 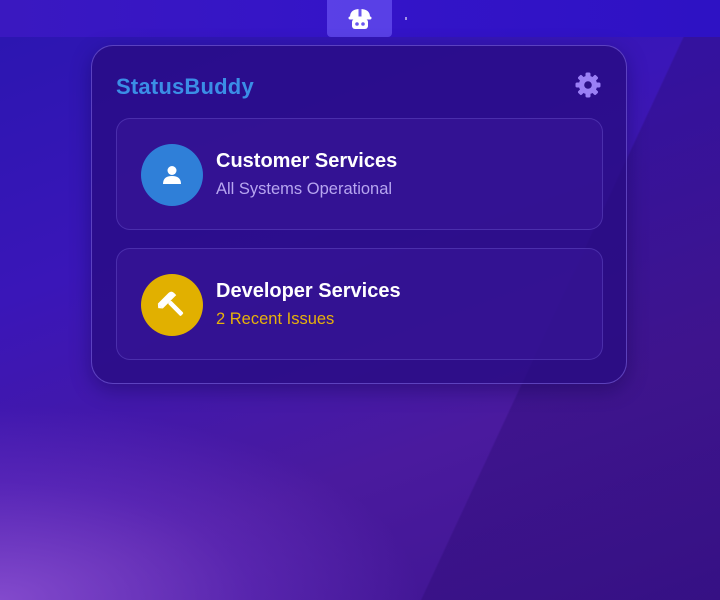 I want to click on developer-avatar, so click(x=172, y=305).